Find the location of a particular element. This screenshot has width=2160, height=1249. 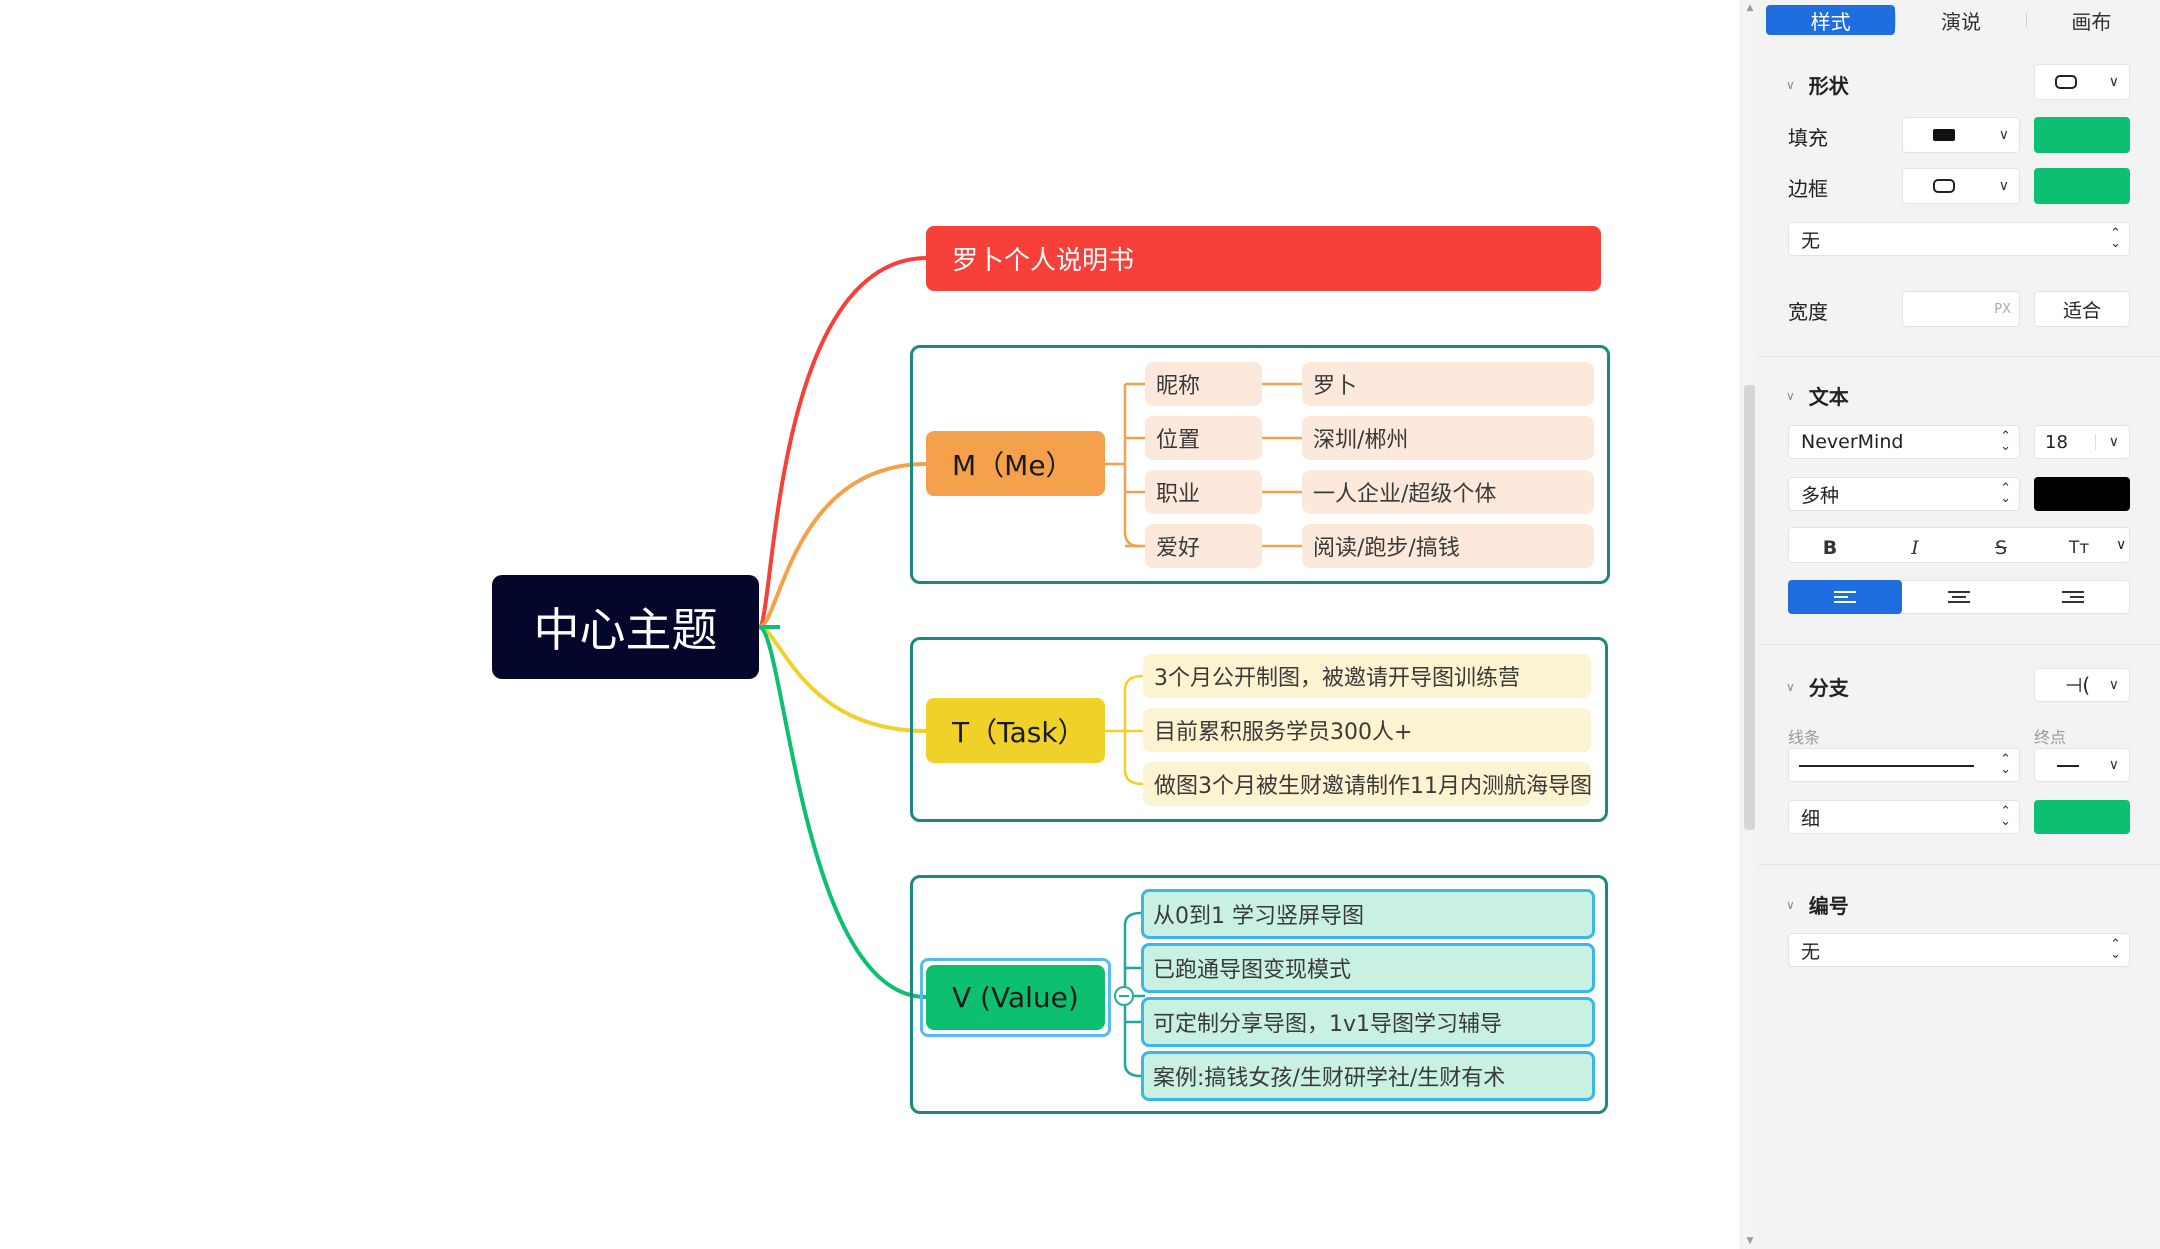

central-topic: 中心主题 is located at coordinates (625, 627).